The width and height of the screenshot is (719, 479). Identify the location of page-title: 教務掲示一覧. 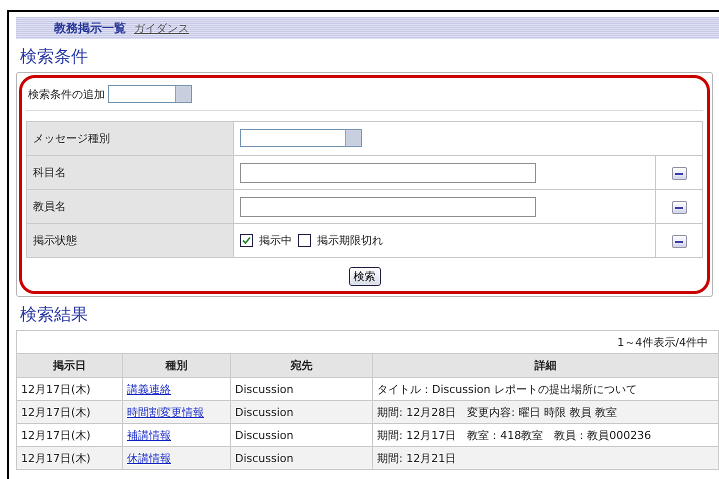
(90, 28).